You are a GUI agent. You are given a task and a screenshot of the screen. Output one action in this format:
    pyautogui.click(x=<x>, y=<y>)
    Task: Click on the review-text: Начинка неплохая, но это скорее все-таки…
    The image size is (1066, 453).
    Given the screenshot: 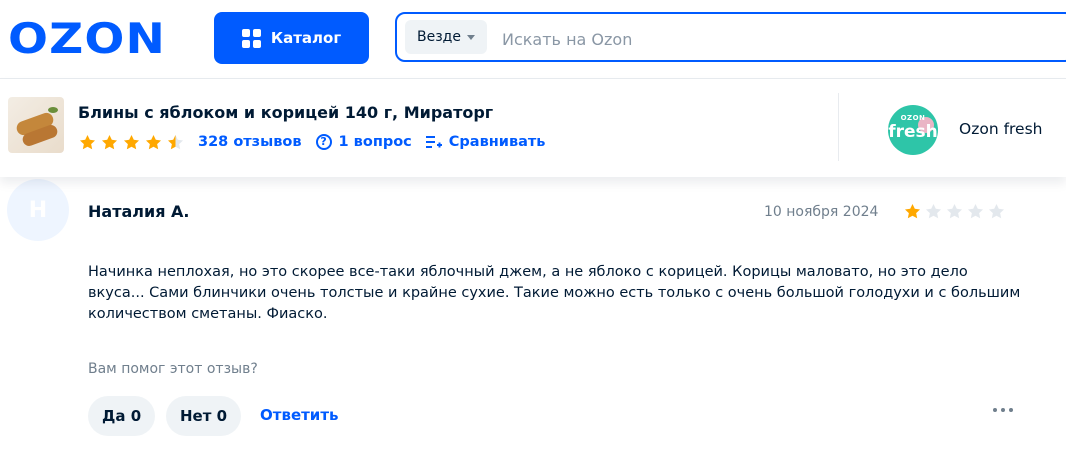 What is the action you would take?
    pyautogui.click(x=554, y=293)
    